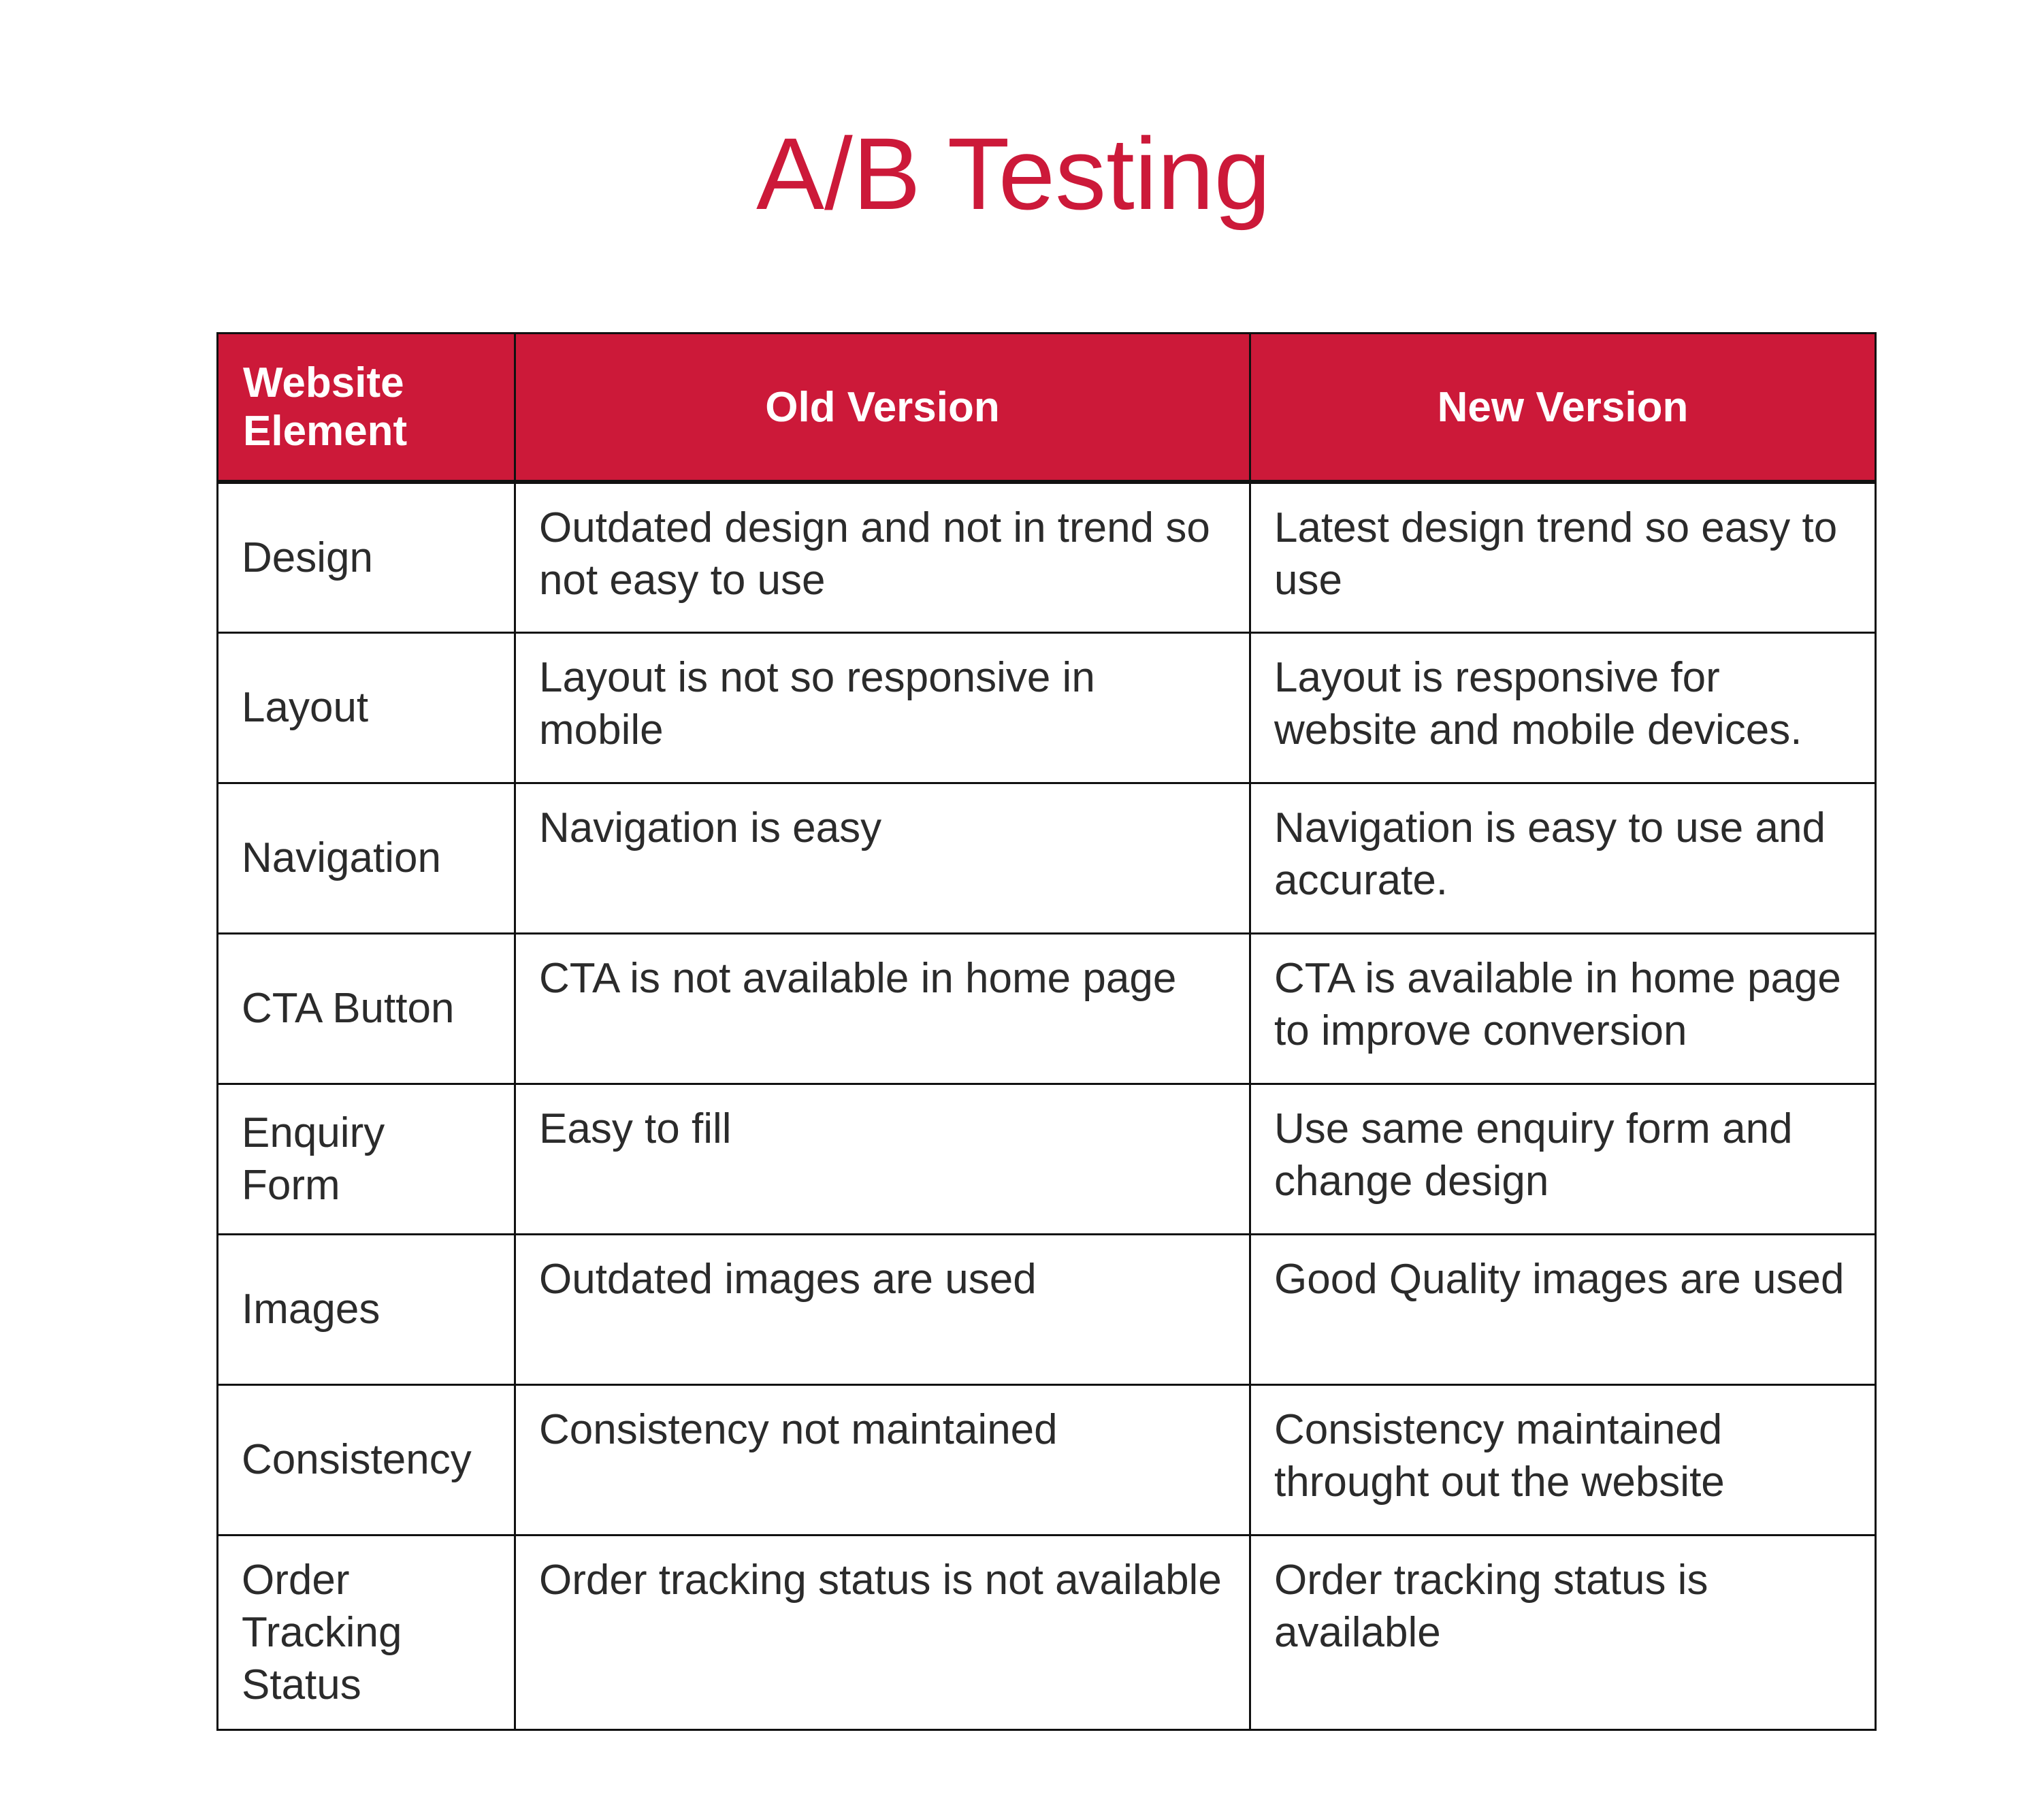  Describe the element at coordinates (882, 1460) in the screenshot. I see `old-version-cell: Consistency not maintained` at that location.